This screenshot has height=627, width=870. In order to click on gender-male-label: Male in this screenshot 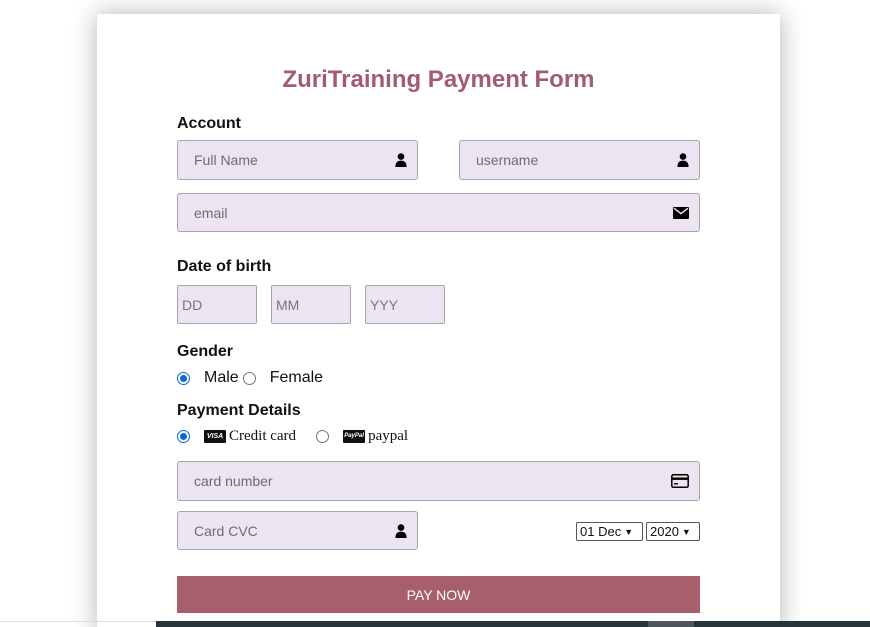, I will do `click(221, 378)`.